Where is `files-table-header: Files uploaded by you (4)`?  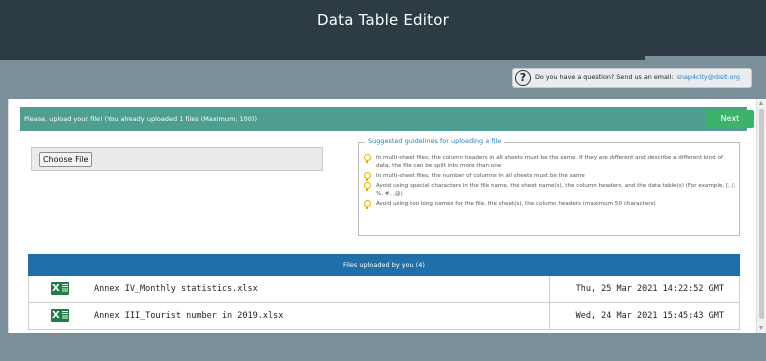 files-table-header: Files uploaded by you (4) is located at coordinates (384, 265).